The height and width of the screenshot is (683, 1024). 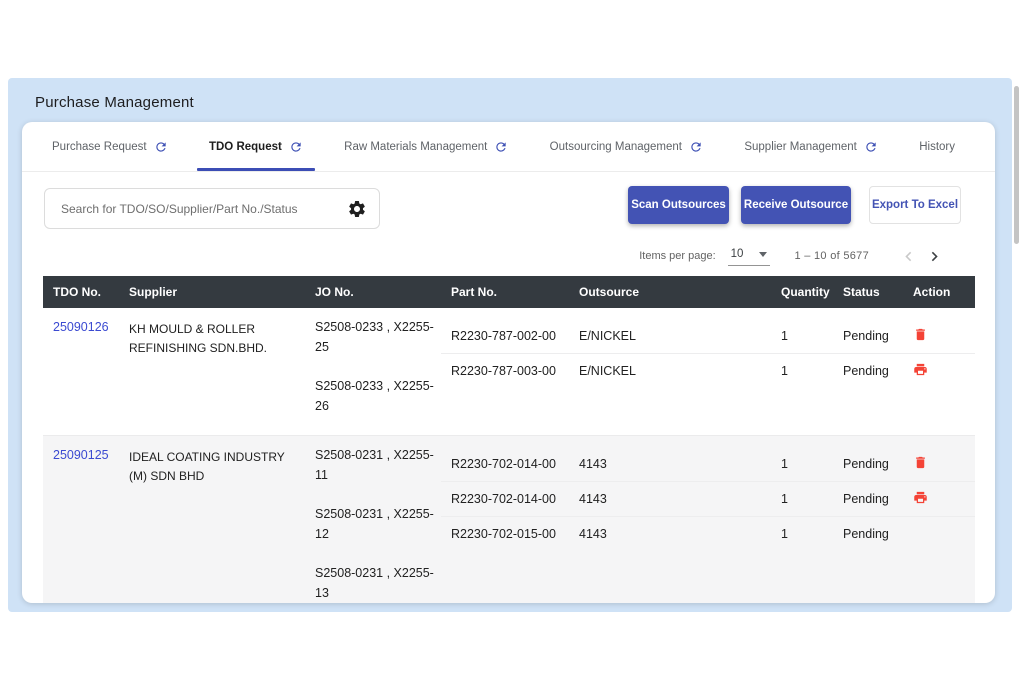 I want to click on tab-label: History, so click(x=937, y=146).